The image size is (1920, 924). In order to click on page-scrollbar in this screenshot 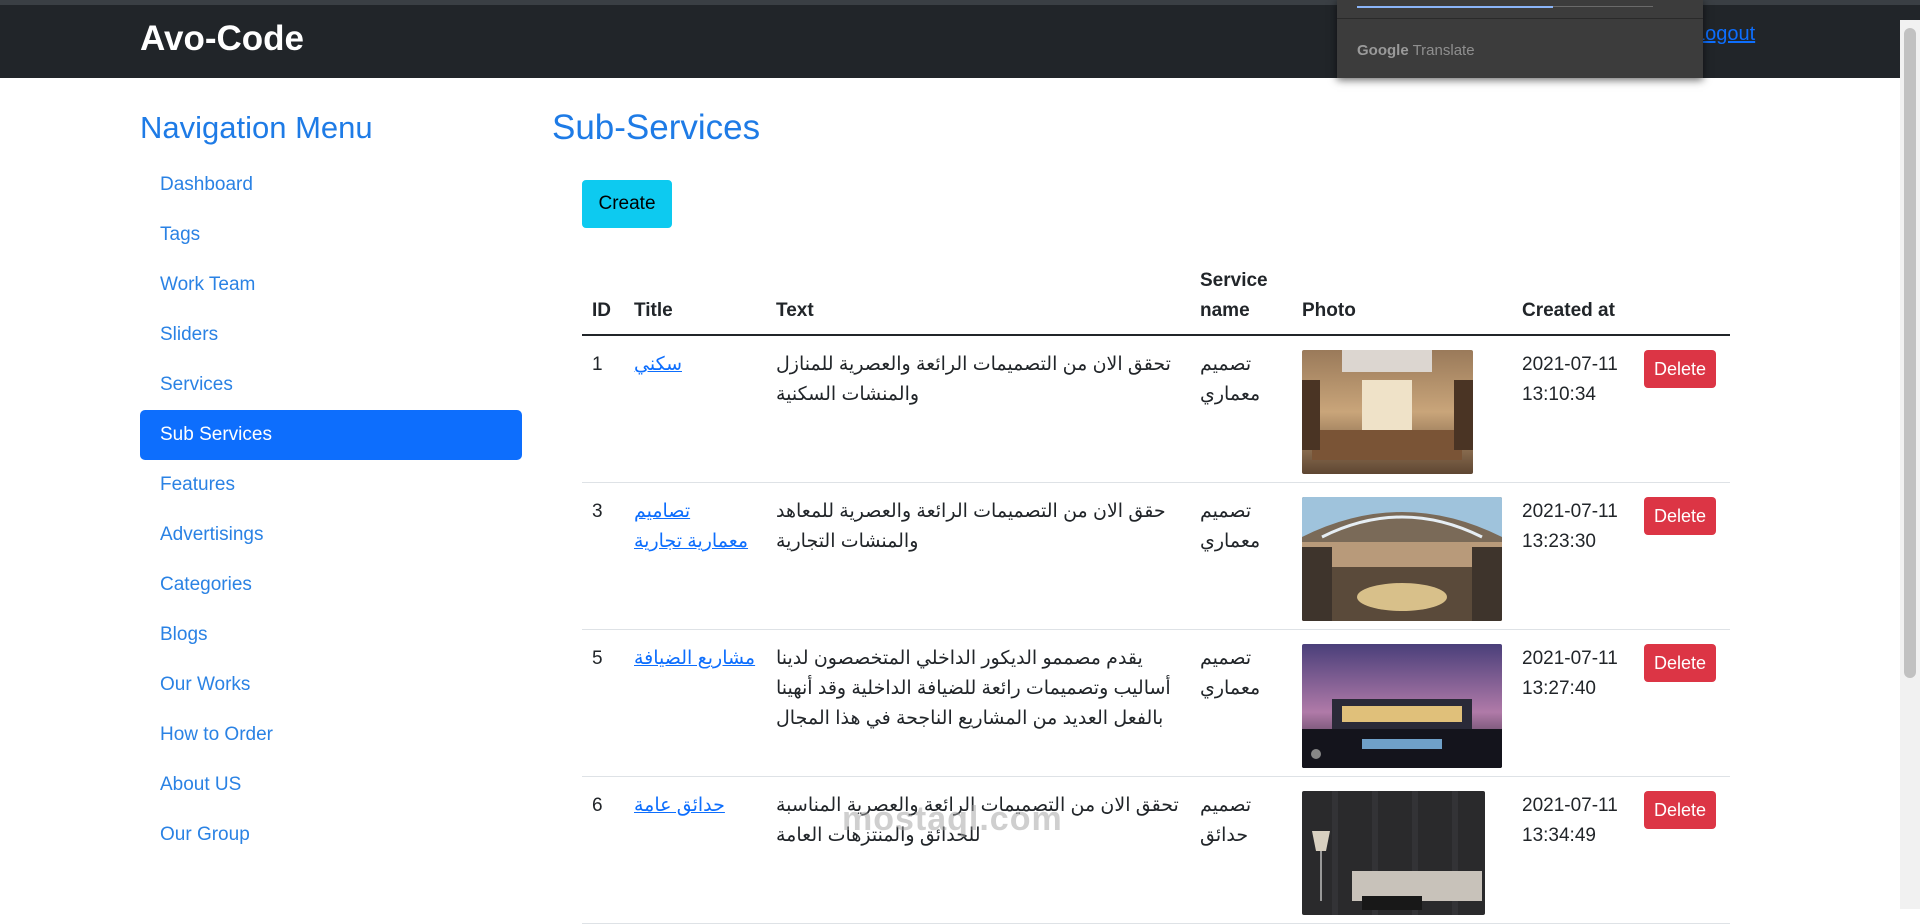, I will do `click(1910, 464)`.